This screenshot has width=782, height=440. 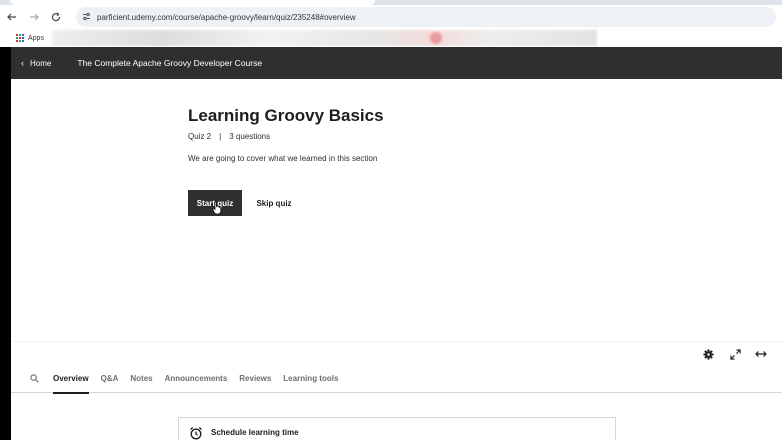 What do you see at coordinates (274, 203) in the screenshot?
I see `skip-quiz-button: Skip quiz` at bounding box center [274, 203].